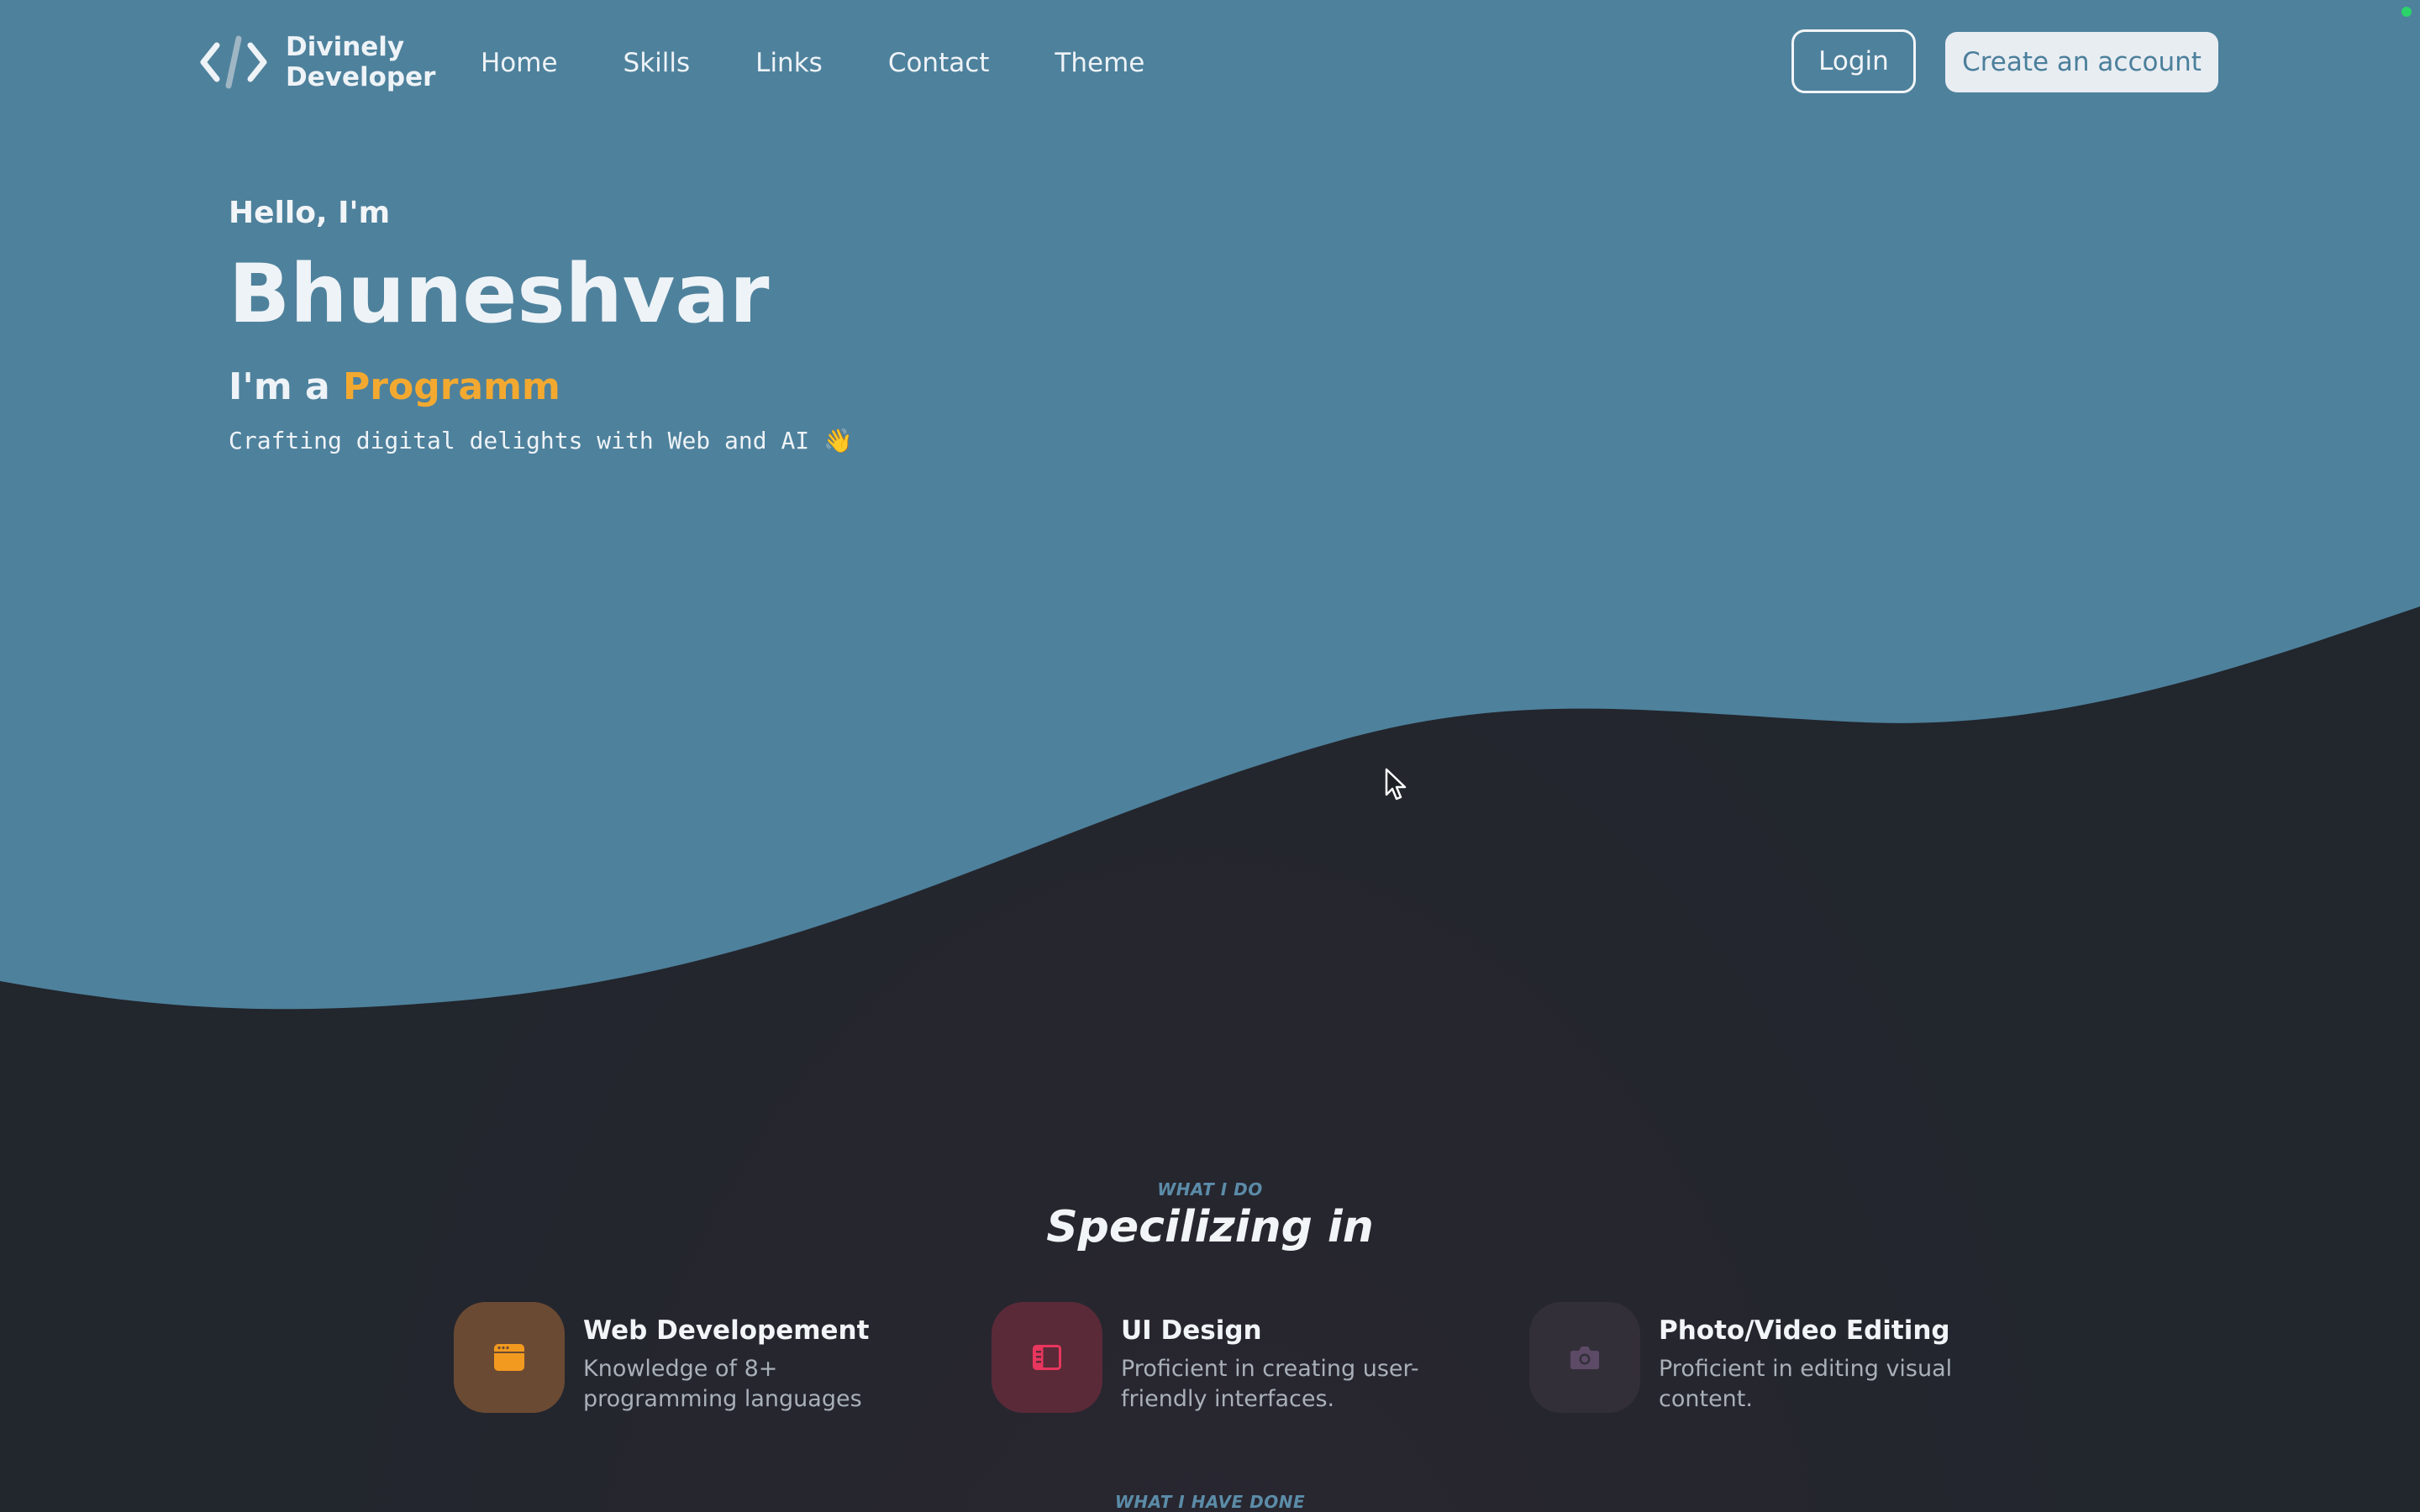 The width and height of the screenshot is (2420, 1512). I want to click on hero-greeting: Hello, I'm, so click(310, 213).